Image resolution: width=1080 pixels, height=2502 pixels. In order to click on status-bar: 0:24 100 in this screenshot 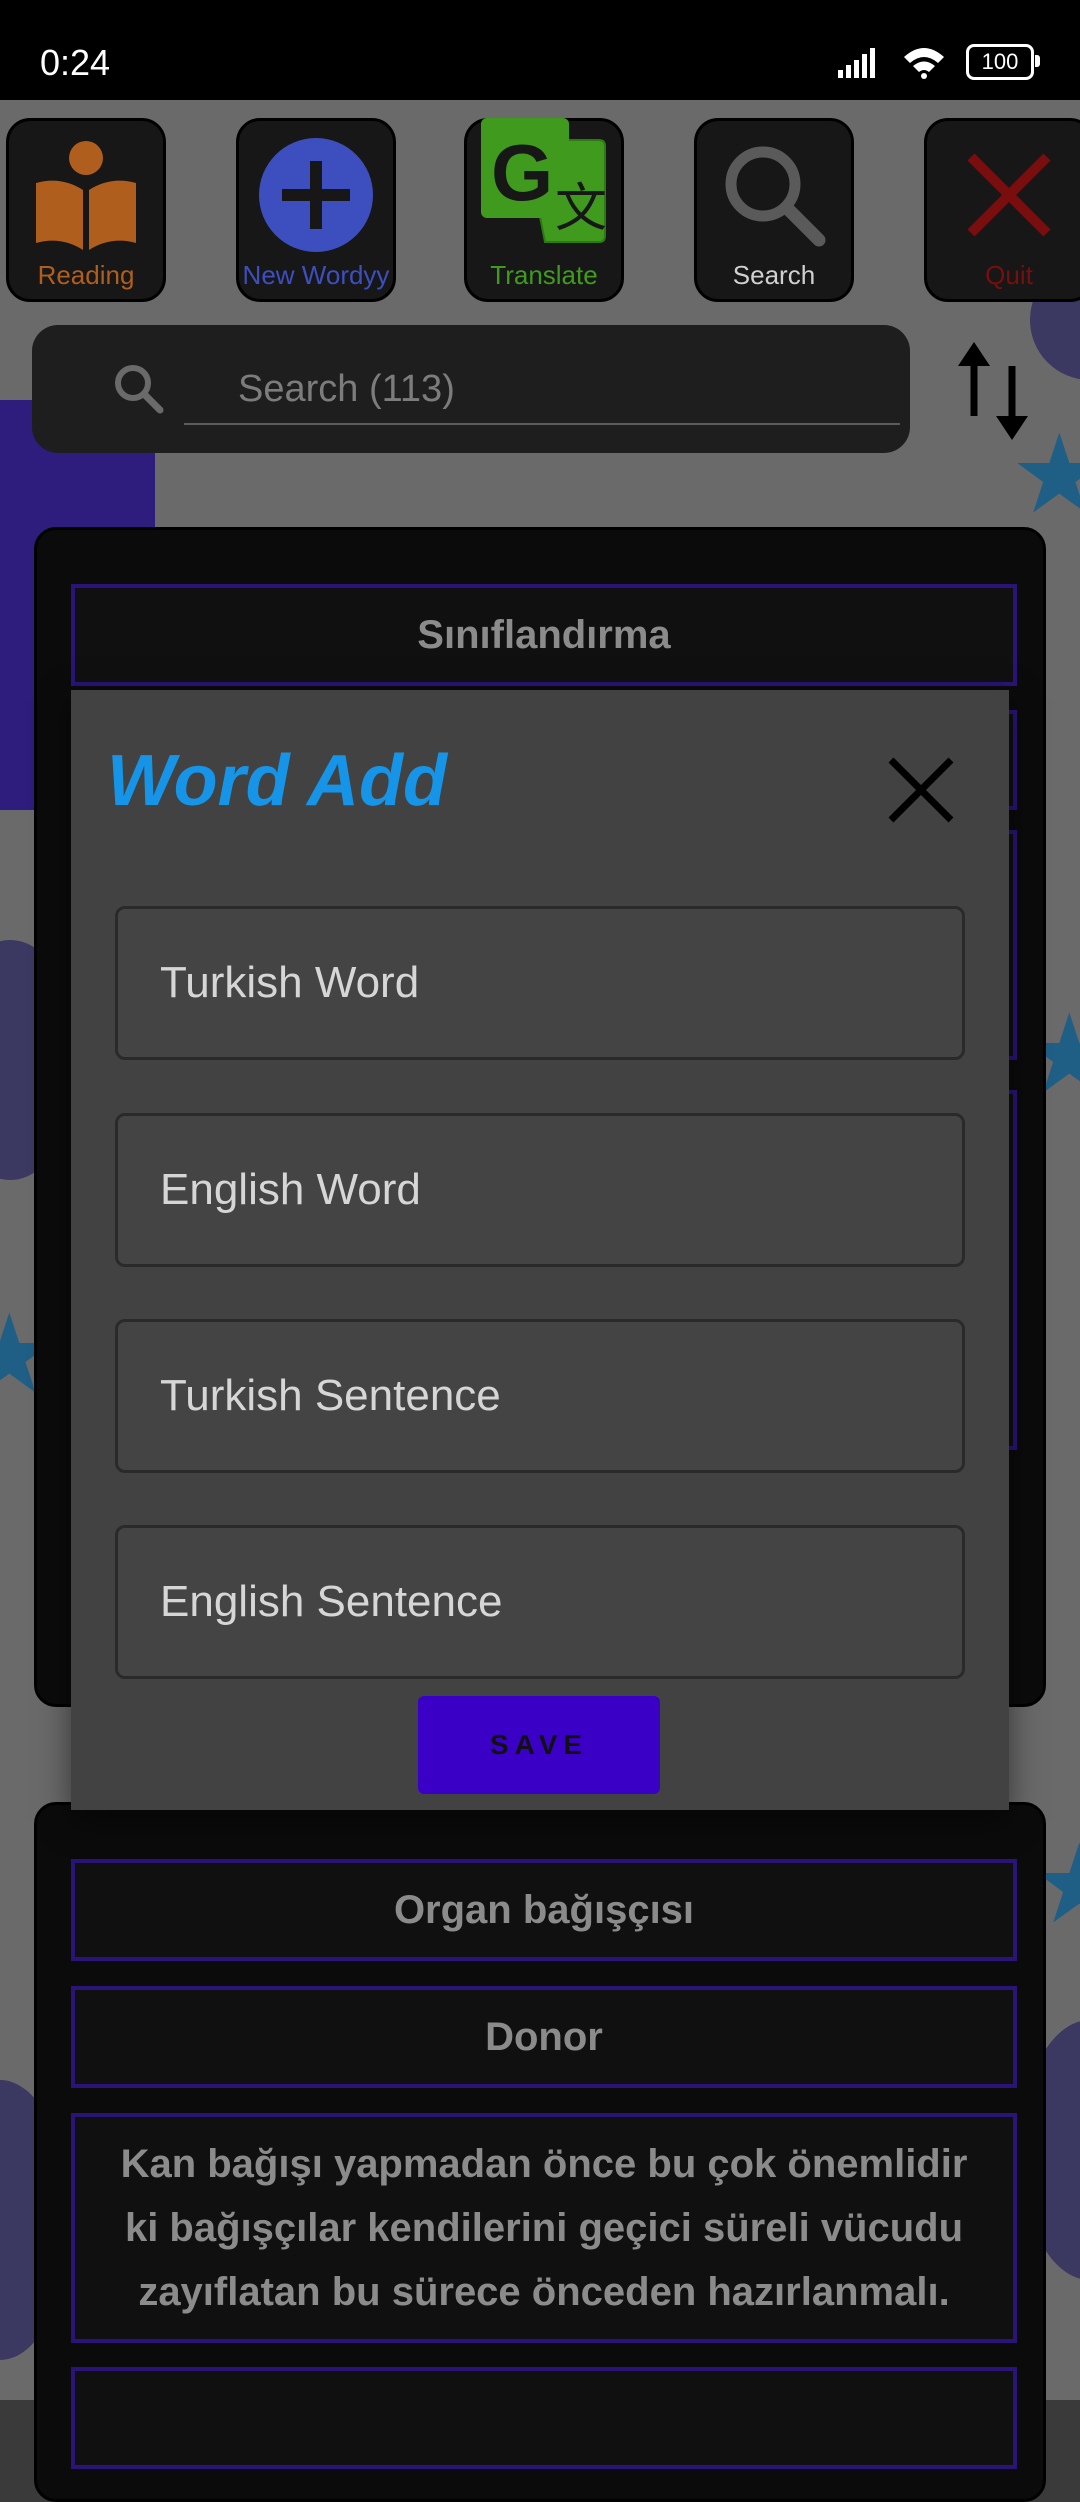, I will do `click(540, 50)`.